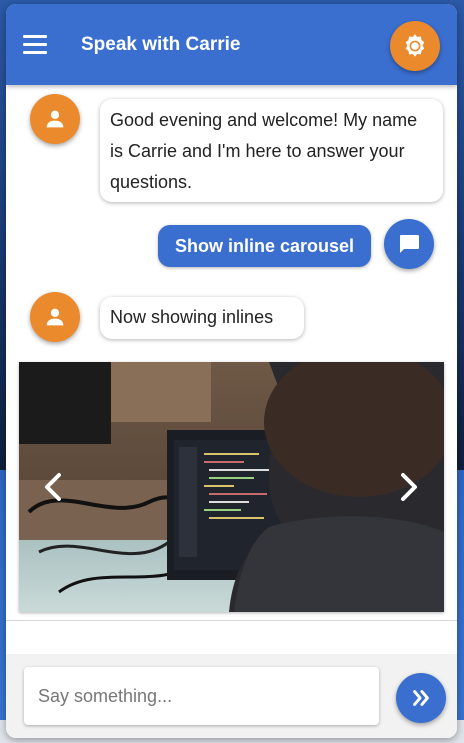 The image size is (464, 743). I want to click on chat-icon, so click(409, 244).